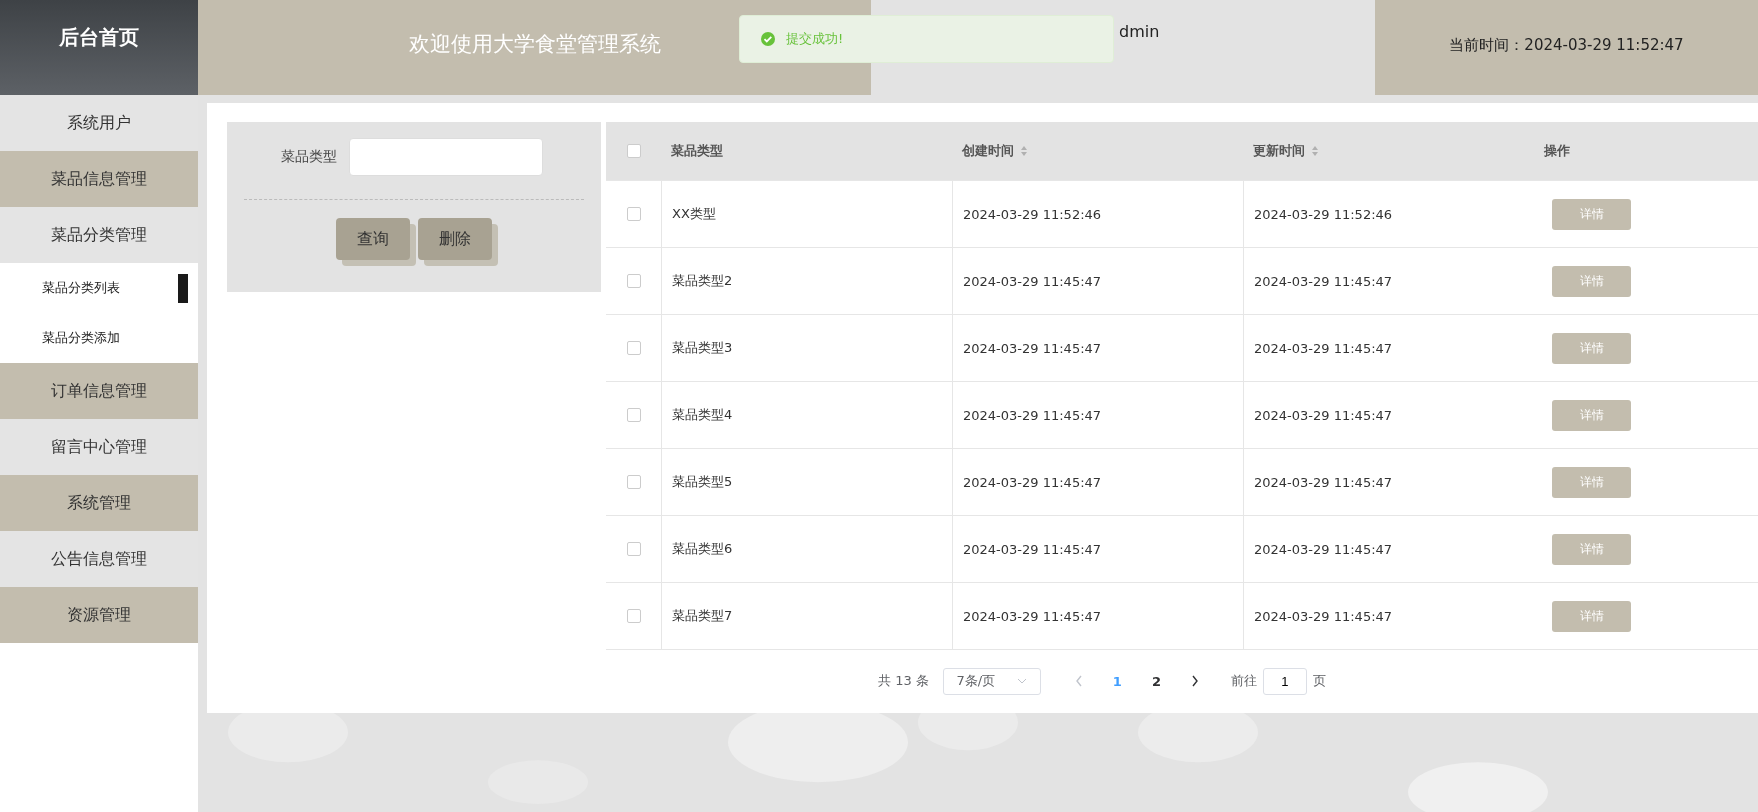  Describe the element at coordinates (702, 348) in the screenshot. I see `table-cell: 菜品类型3` at that location.